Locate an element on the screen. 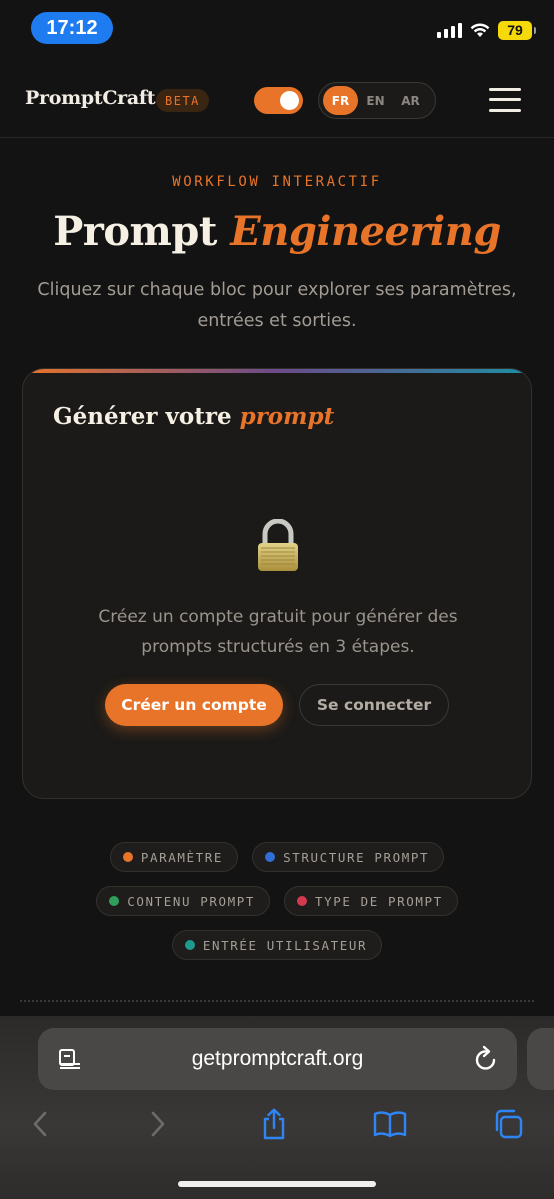 This screenshot has width=554, height=1199. share-icon is located at coordinates (274, 1124).